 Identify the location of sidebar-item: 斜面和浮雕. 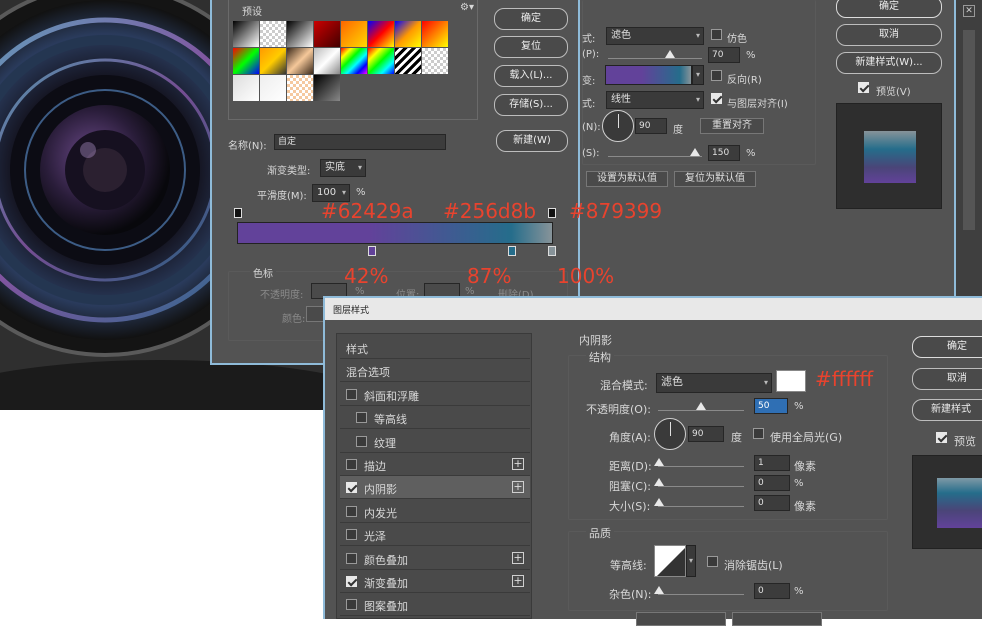
(435, 394).